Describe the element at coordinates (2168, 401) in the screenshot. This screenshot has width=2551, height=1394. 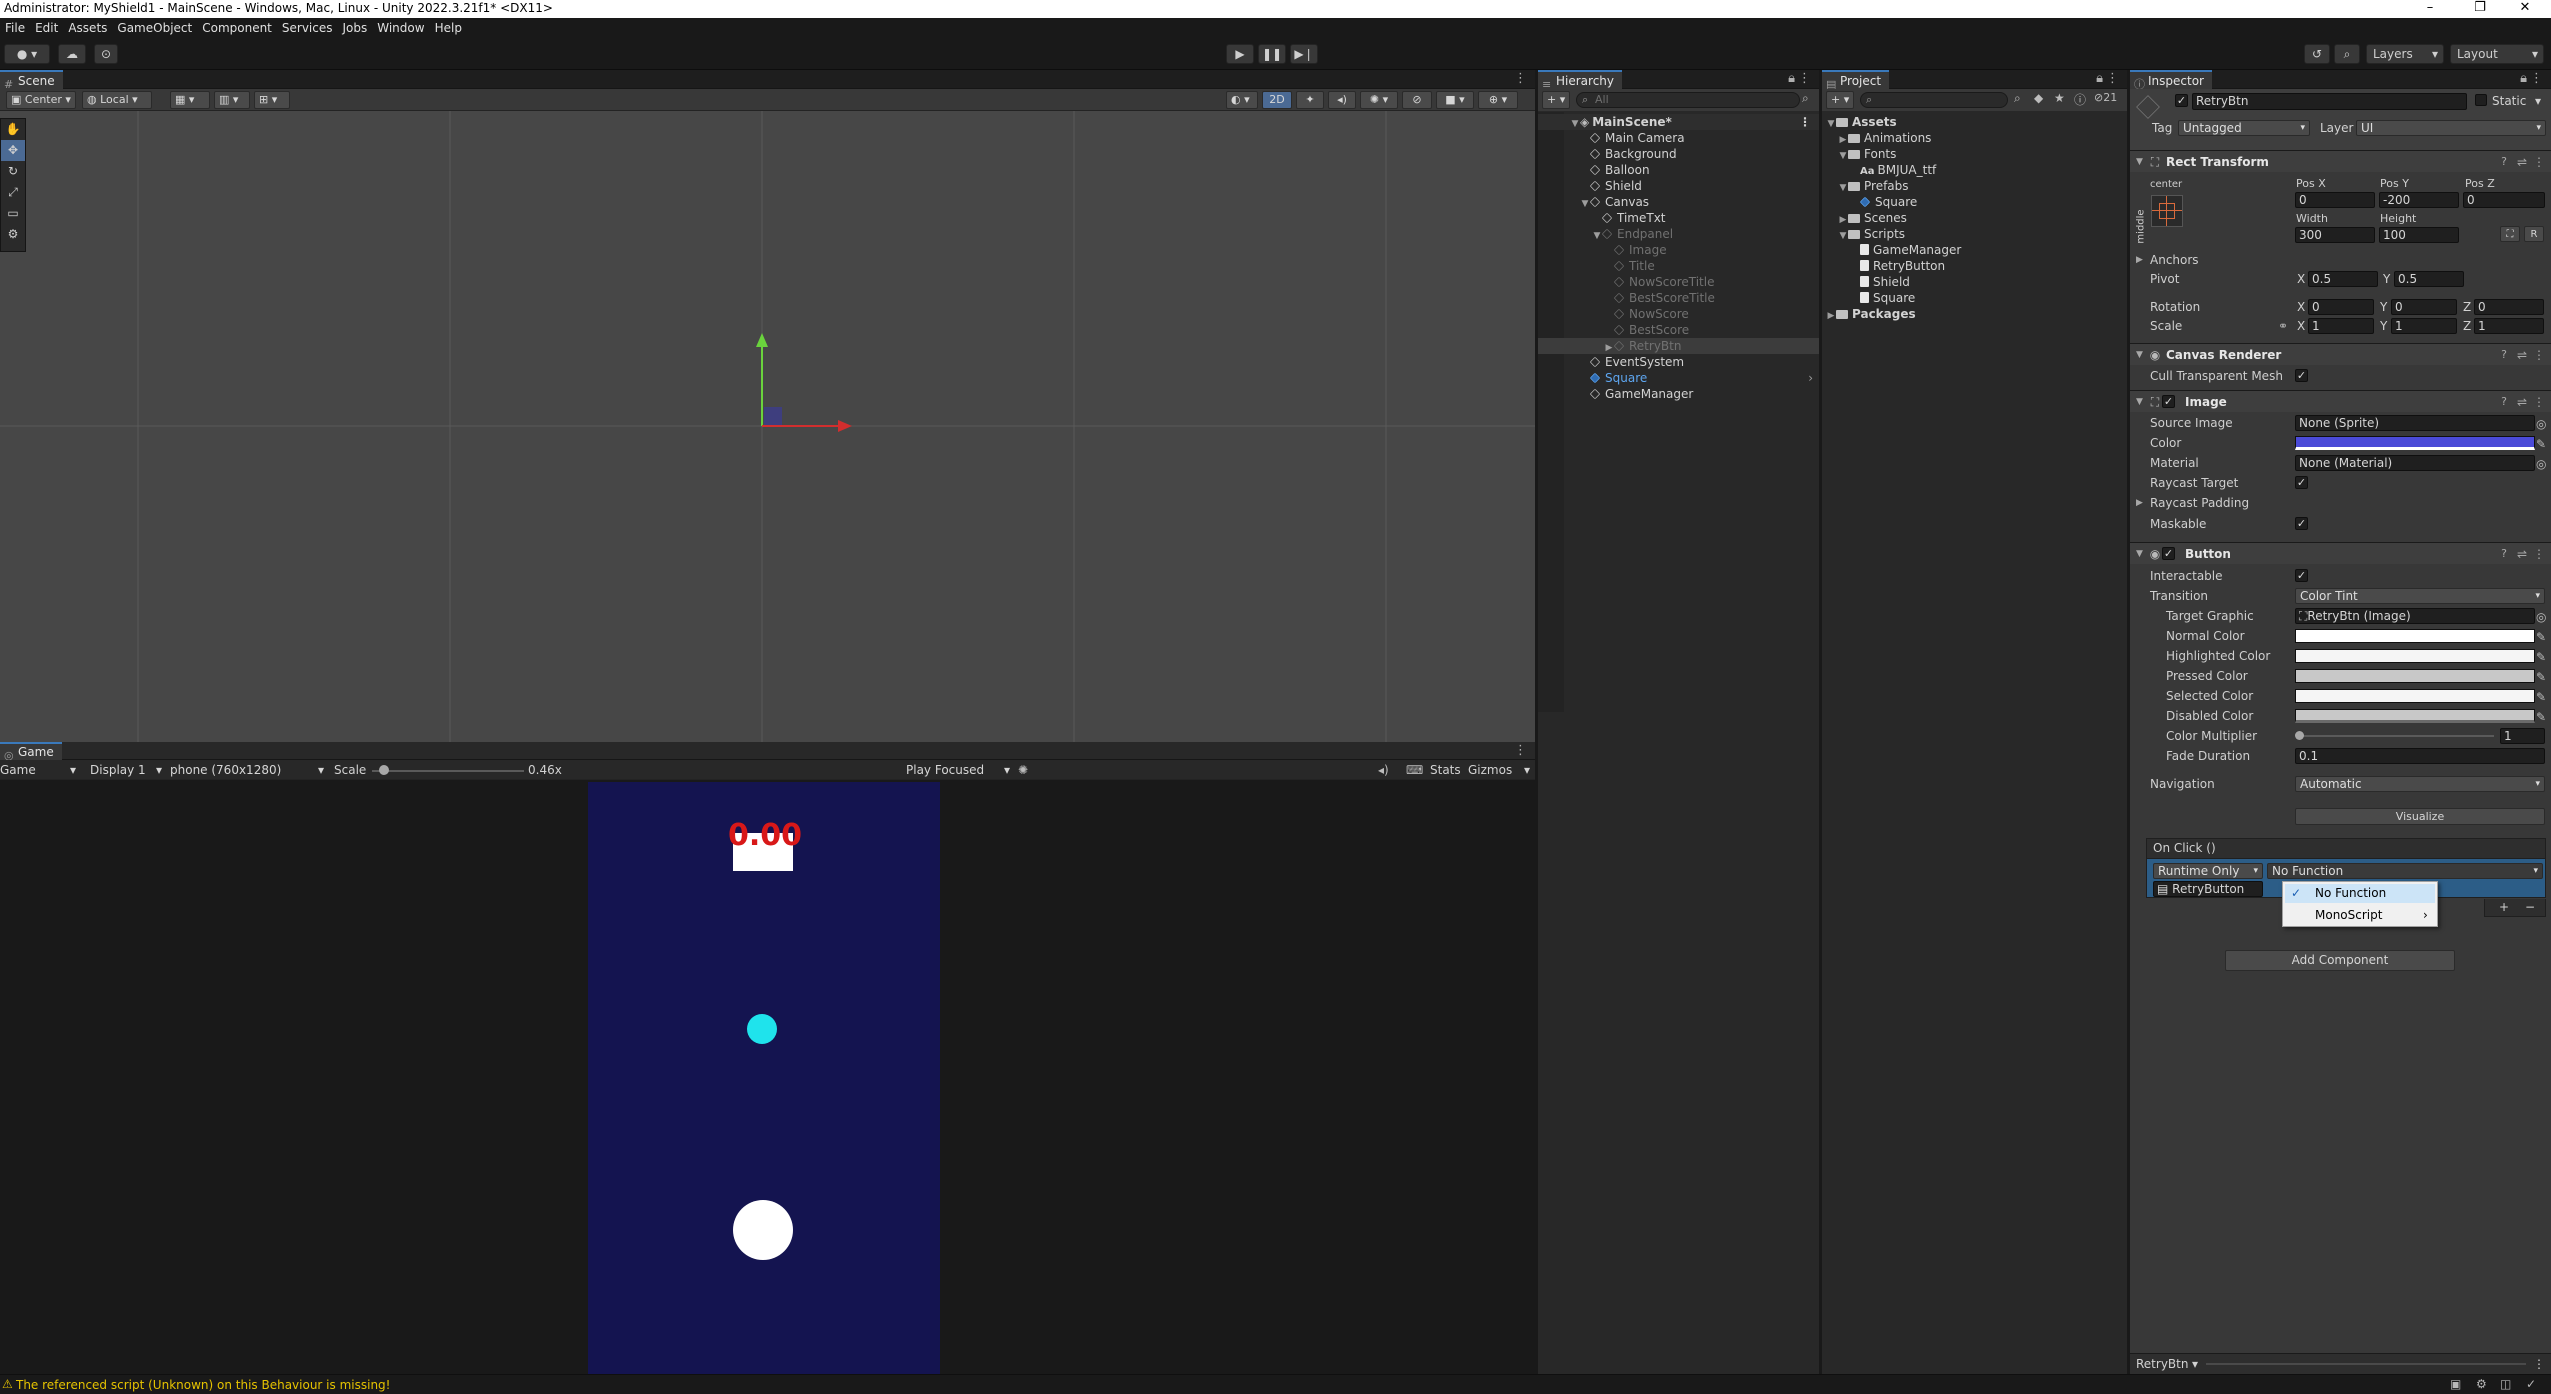
I see `image-enabled-checkbox: ✓` at that location.